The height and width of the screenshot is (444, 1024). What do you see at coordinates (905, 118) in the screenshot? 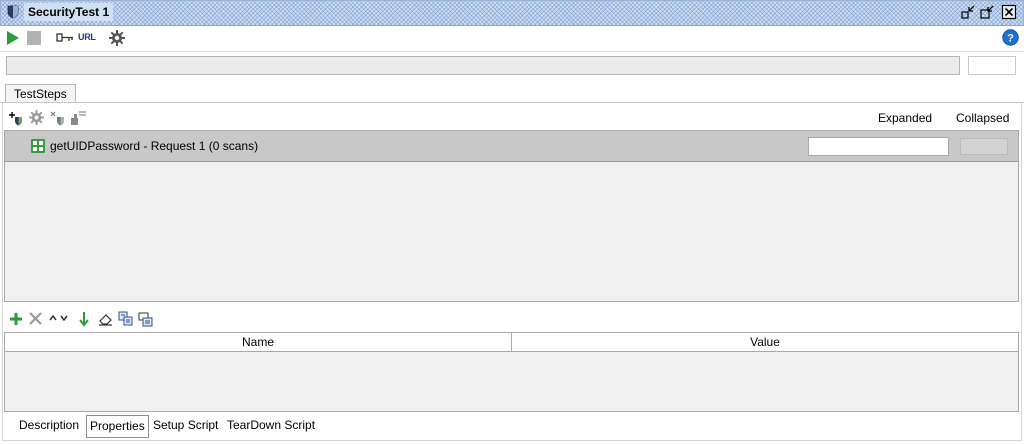
I see `expanded-link: Expanded` at bounding box center [905, 118].